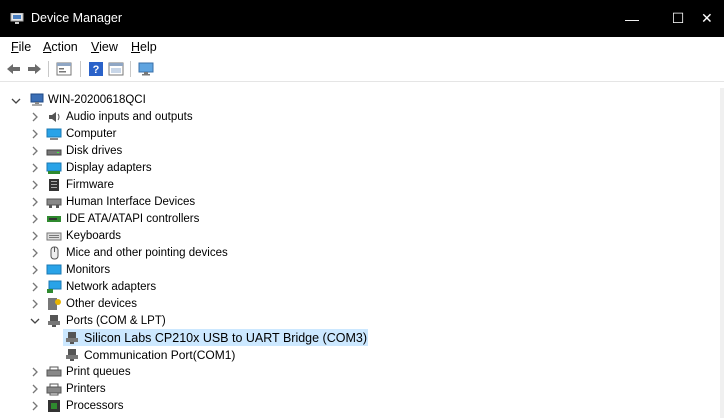  What do you see at coordinates (130, 202) in the screenshot?
I see `tree-category-label: Human Interface Devices` at bounding box center [130, 202].